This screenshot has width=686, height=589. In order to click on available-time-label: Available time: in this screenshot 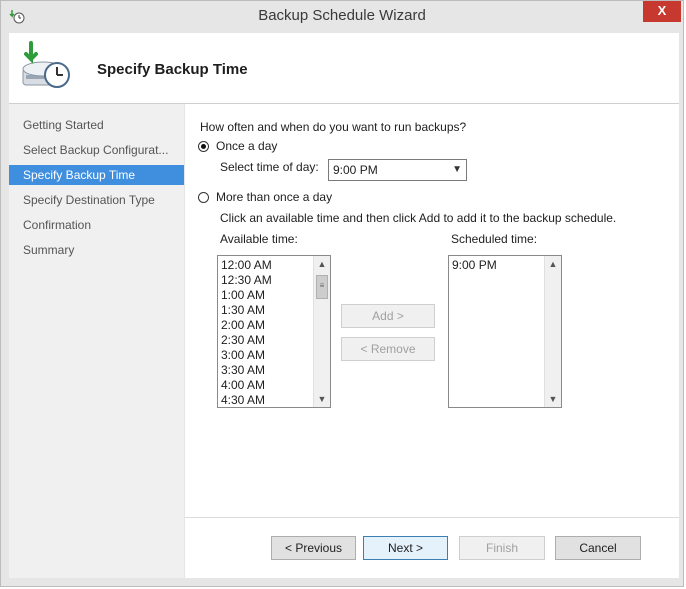, I will do `click(259, 239)`.